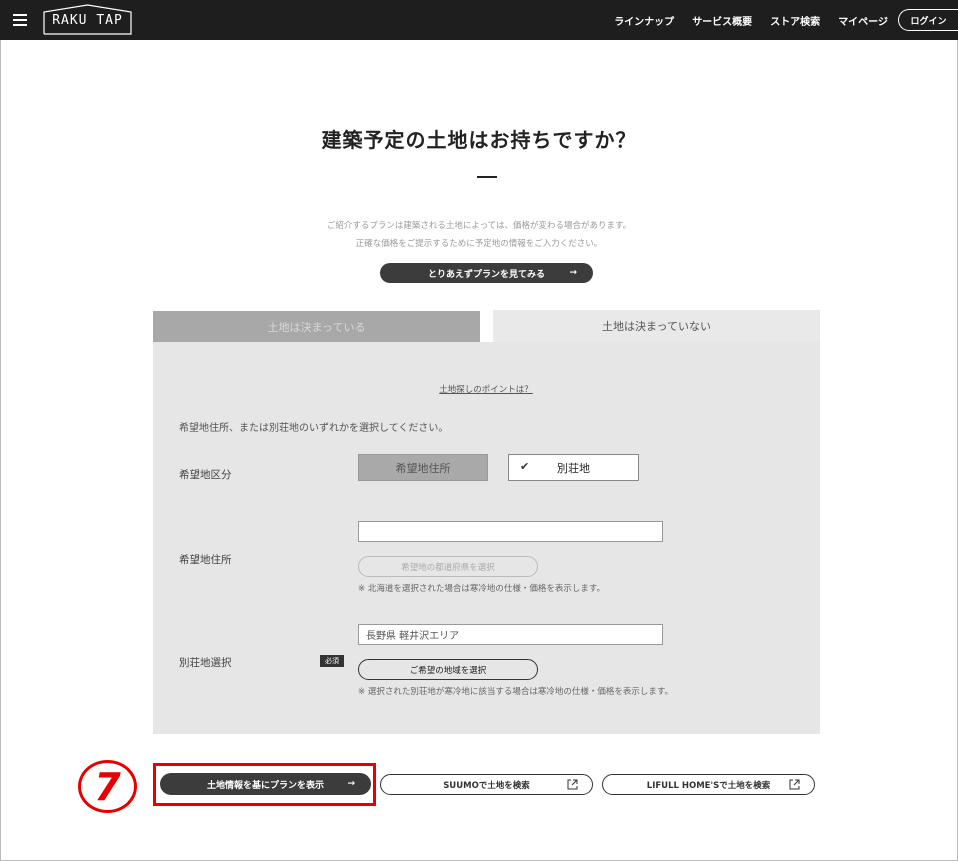 The width and height of the screenshot is (958, 861). I want to click on form-instruction: 希望地住所、または別荘地のいずれかを選択してください。, so click(314, 428).